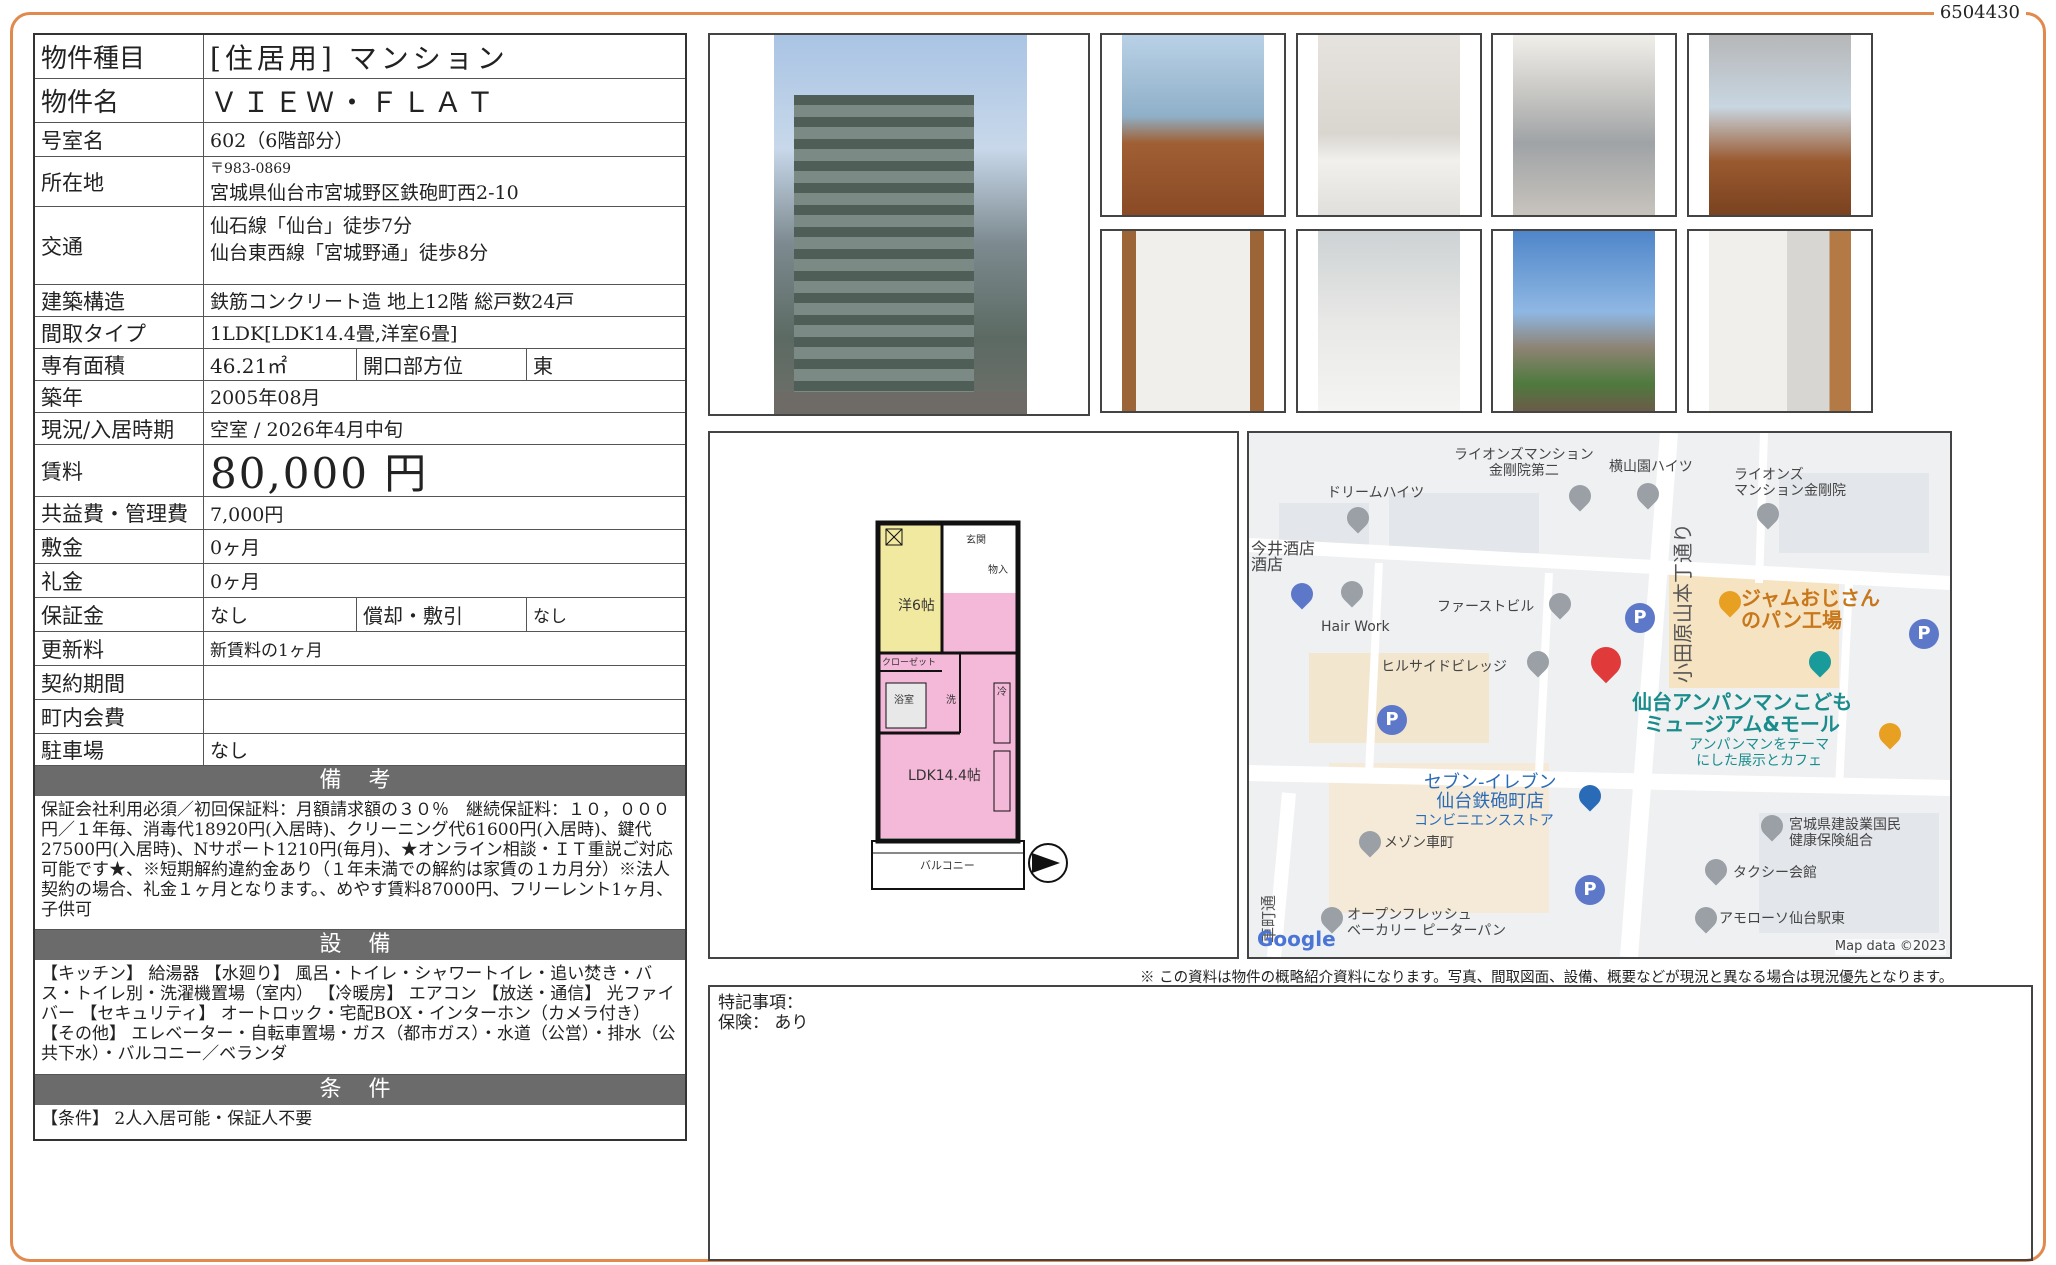 The image size is (2056, 1265). I want to click on status-label: 現況/入居時期, so click(119, 428).